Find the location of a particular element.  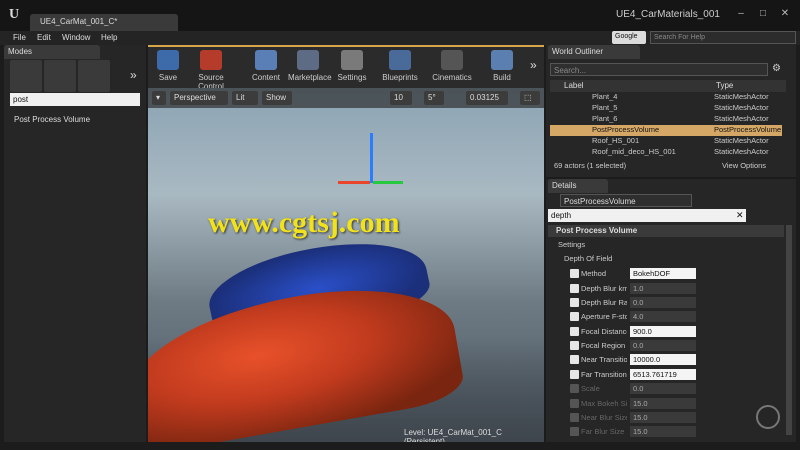

property-row: Focal Region 0.0 is located at coordinates (670, 346).